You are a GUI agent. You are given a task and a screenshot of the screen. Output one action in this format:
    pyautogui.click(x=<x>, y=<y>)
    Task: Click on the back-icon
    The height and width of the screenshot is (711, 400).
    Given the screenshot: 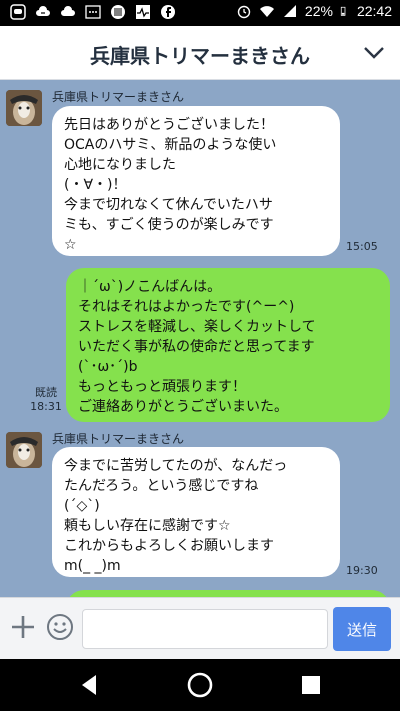 What is the action you would take?
    pyautogui.click(x=90, y=685)
    